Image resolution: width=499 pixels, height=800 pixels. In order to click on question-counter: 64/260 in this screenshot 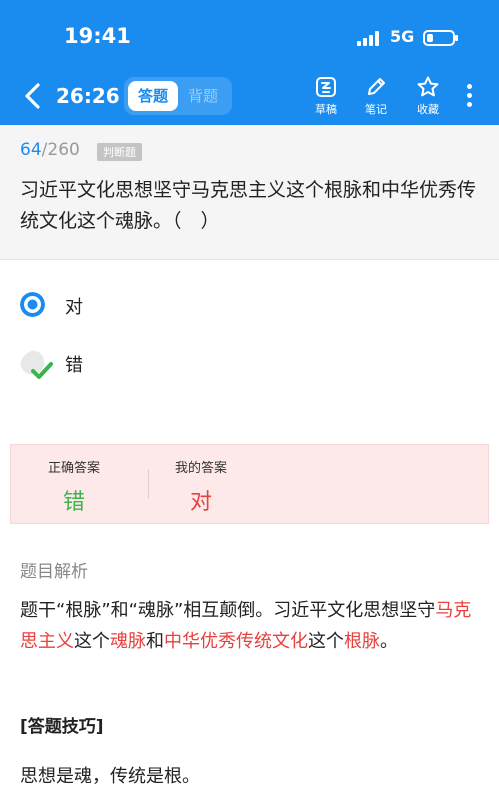, I will do `click(50, 150)`.